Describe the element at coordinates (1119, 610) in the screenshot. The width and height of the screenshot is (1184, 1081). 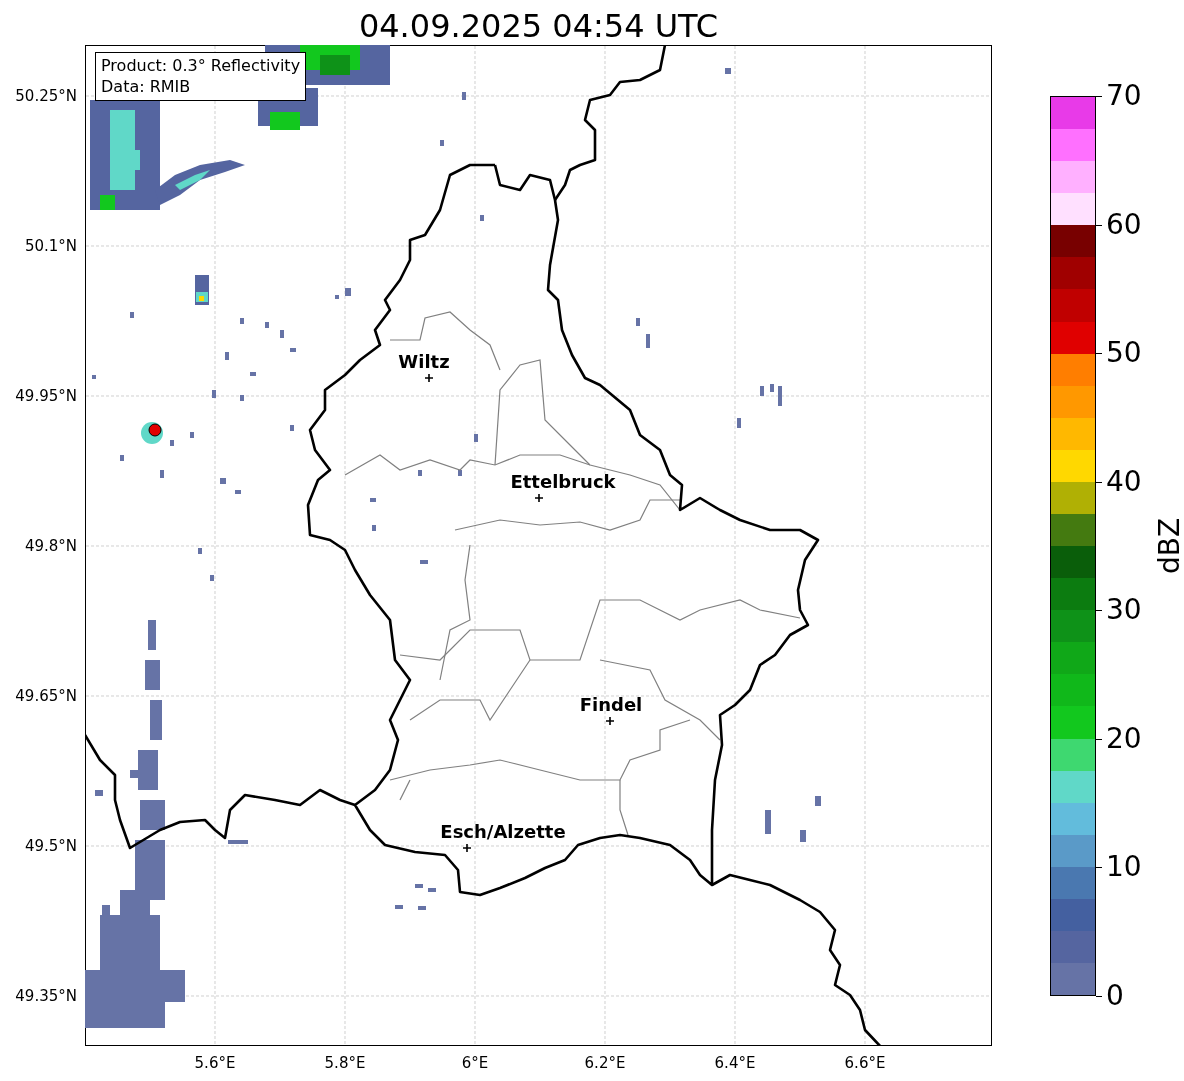
I see `colorbar-tick-label: 30` at that location.